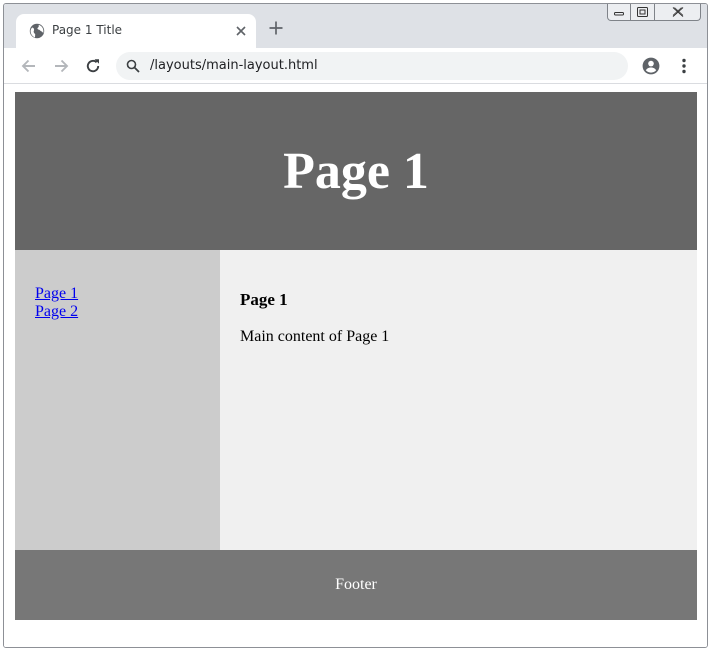 The image size is (710, 650). I want to click on address-bar: /layouts/main-layout.html, so click(372, 66).